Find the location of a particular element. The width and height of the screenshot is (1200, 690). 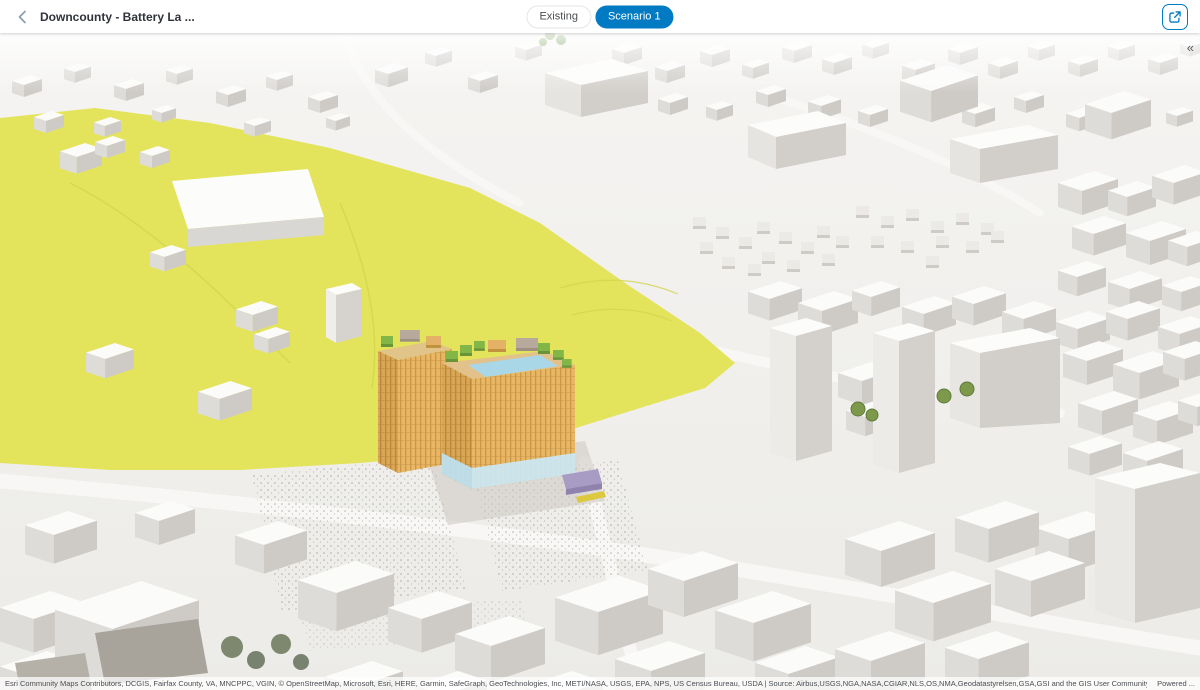

back-button is located at coordinates (22, 17).